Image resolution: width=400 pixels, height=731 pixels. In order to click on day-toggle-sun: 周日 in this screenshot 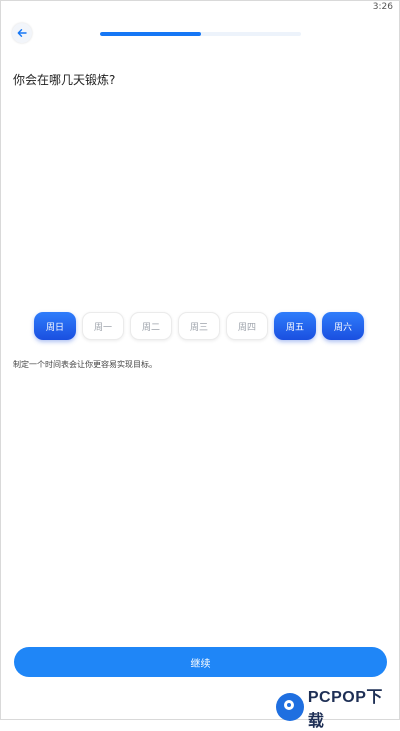, I will do `click(55, 326)`.